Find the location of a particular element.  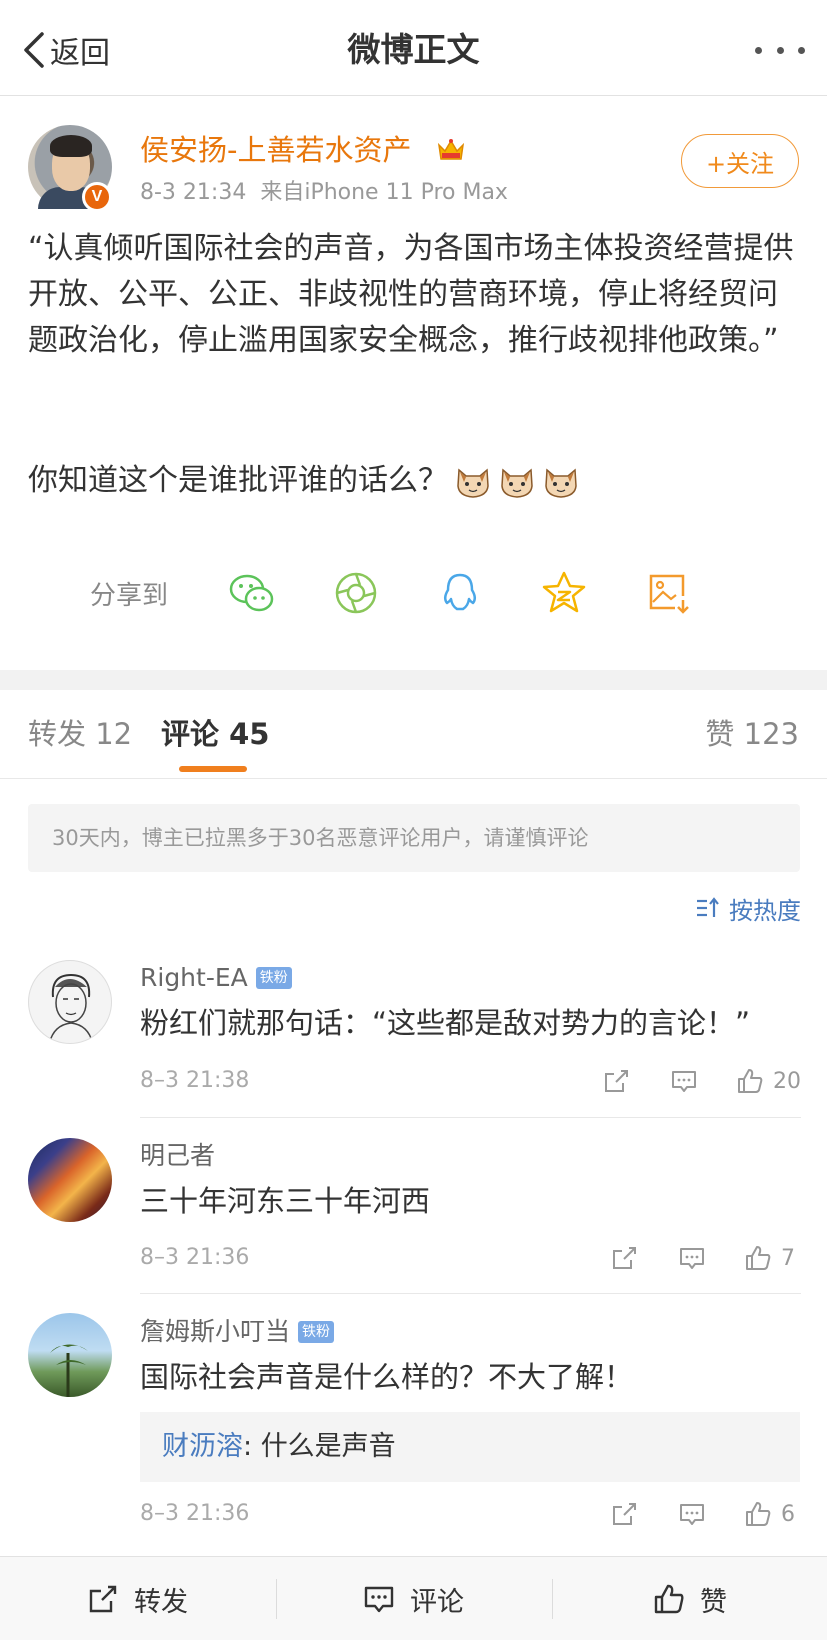

active-tab-indicator is located at coordinates (213, 769).